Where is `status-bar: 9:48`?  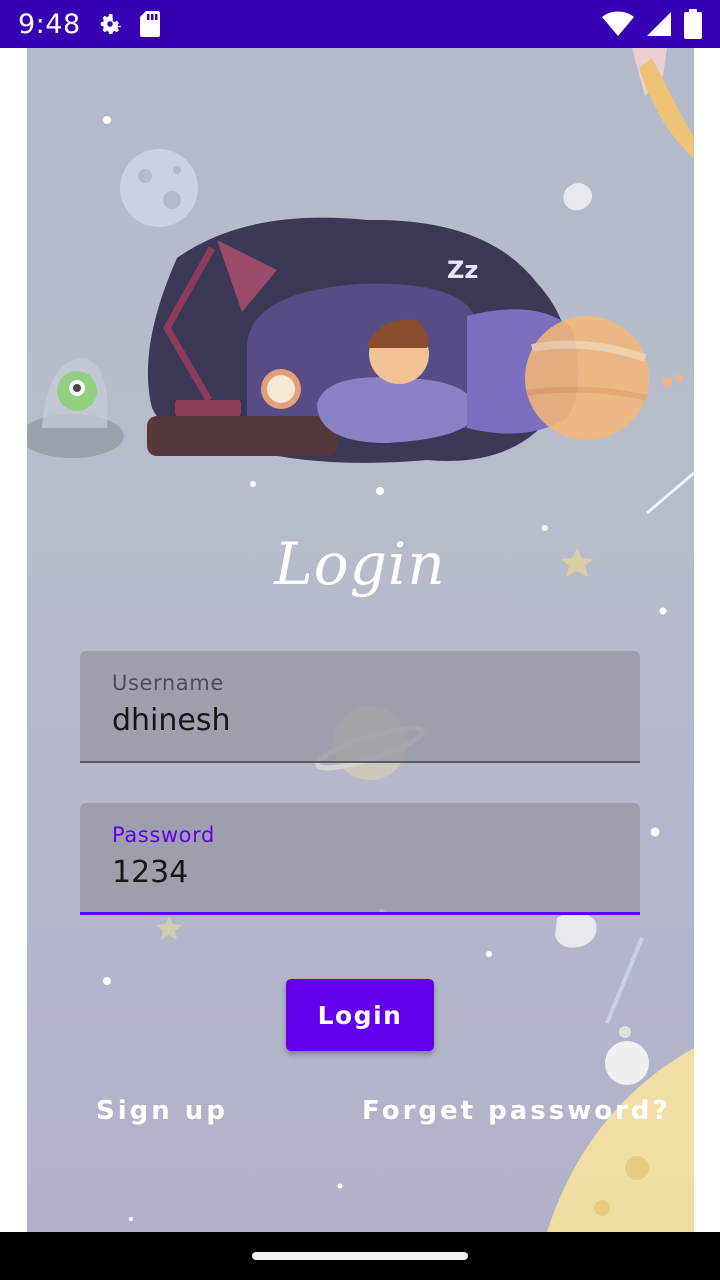 status-bar: 9:48 is located at coordinates (360, 24).